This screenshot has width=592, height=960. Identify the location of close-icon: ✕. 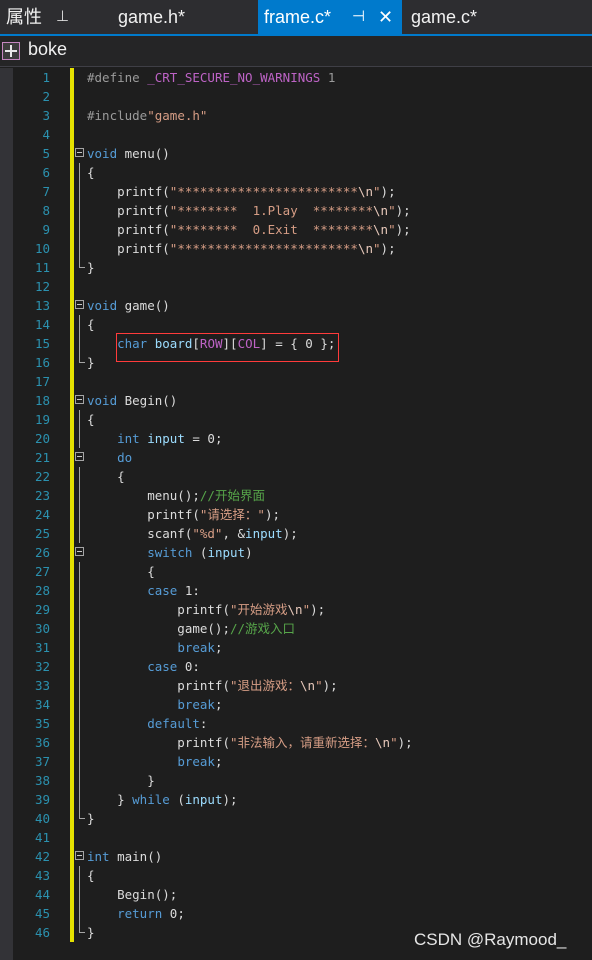
(385, 17).